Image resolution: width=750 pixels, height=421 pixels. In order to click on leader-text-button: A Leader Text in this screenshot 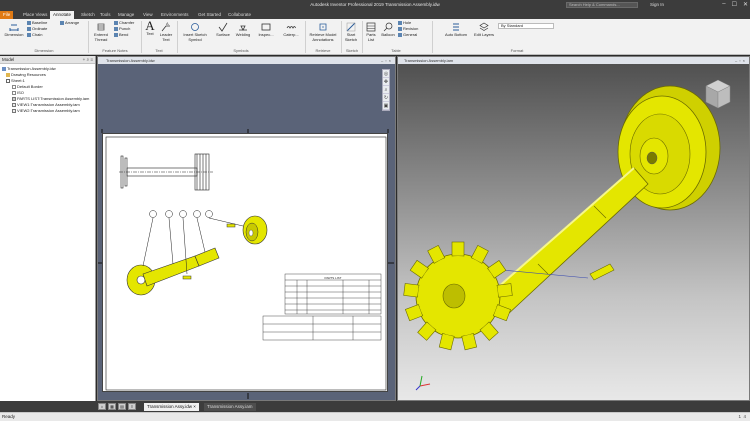, I will do `click(166, 32)`.